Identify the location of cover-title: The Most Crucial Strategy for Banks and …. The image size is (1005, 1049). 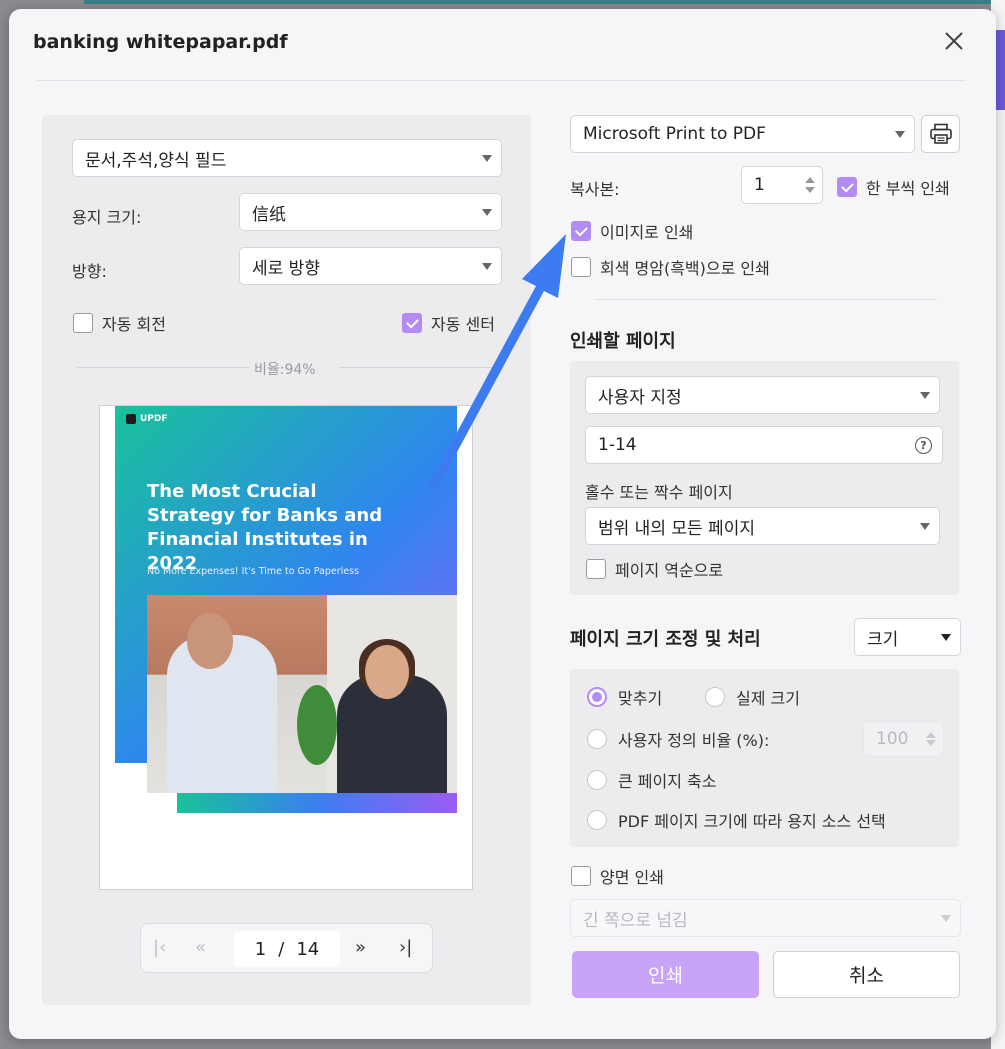
(265, 527).